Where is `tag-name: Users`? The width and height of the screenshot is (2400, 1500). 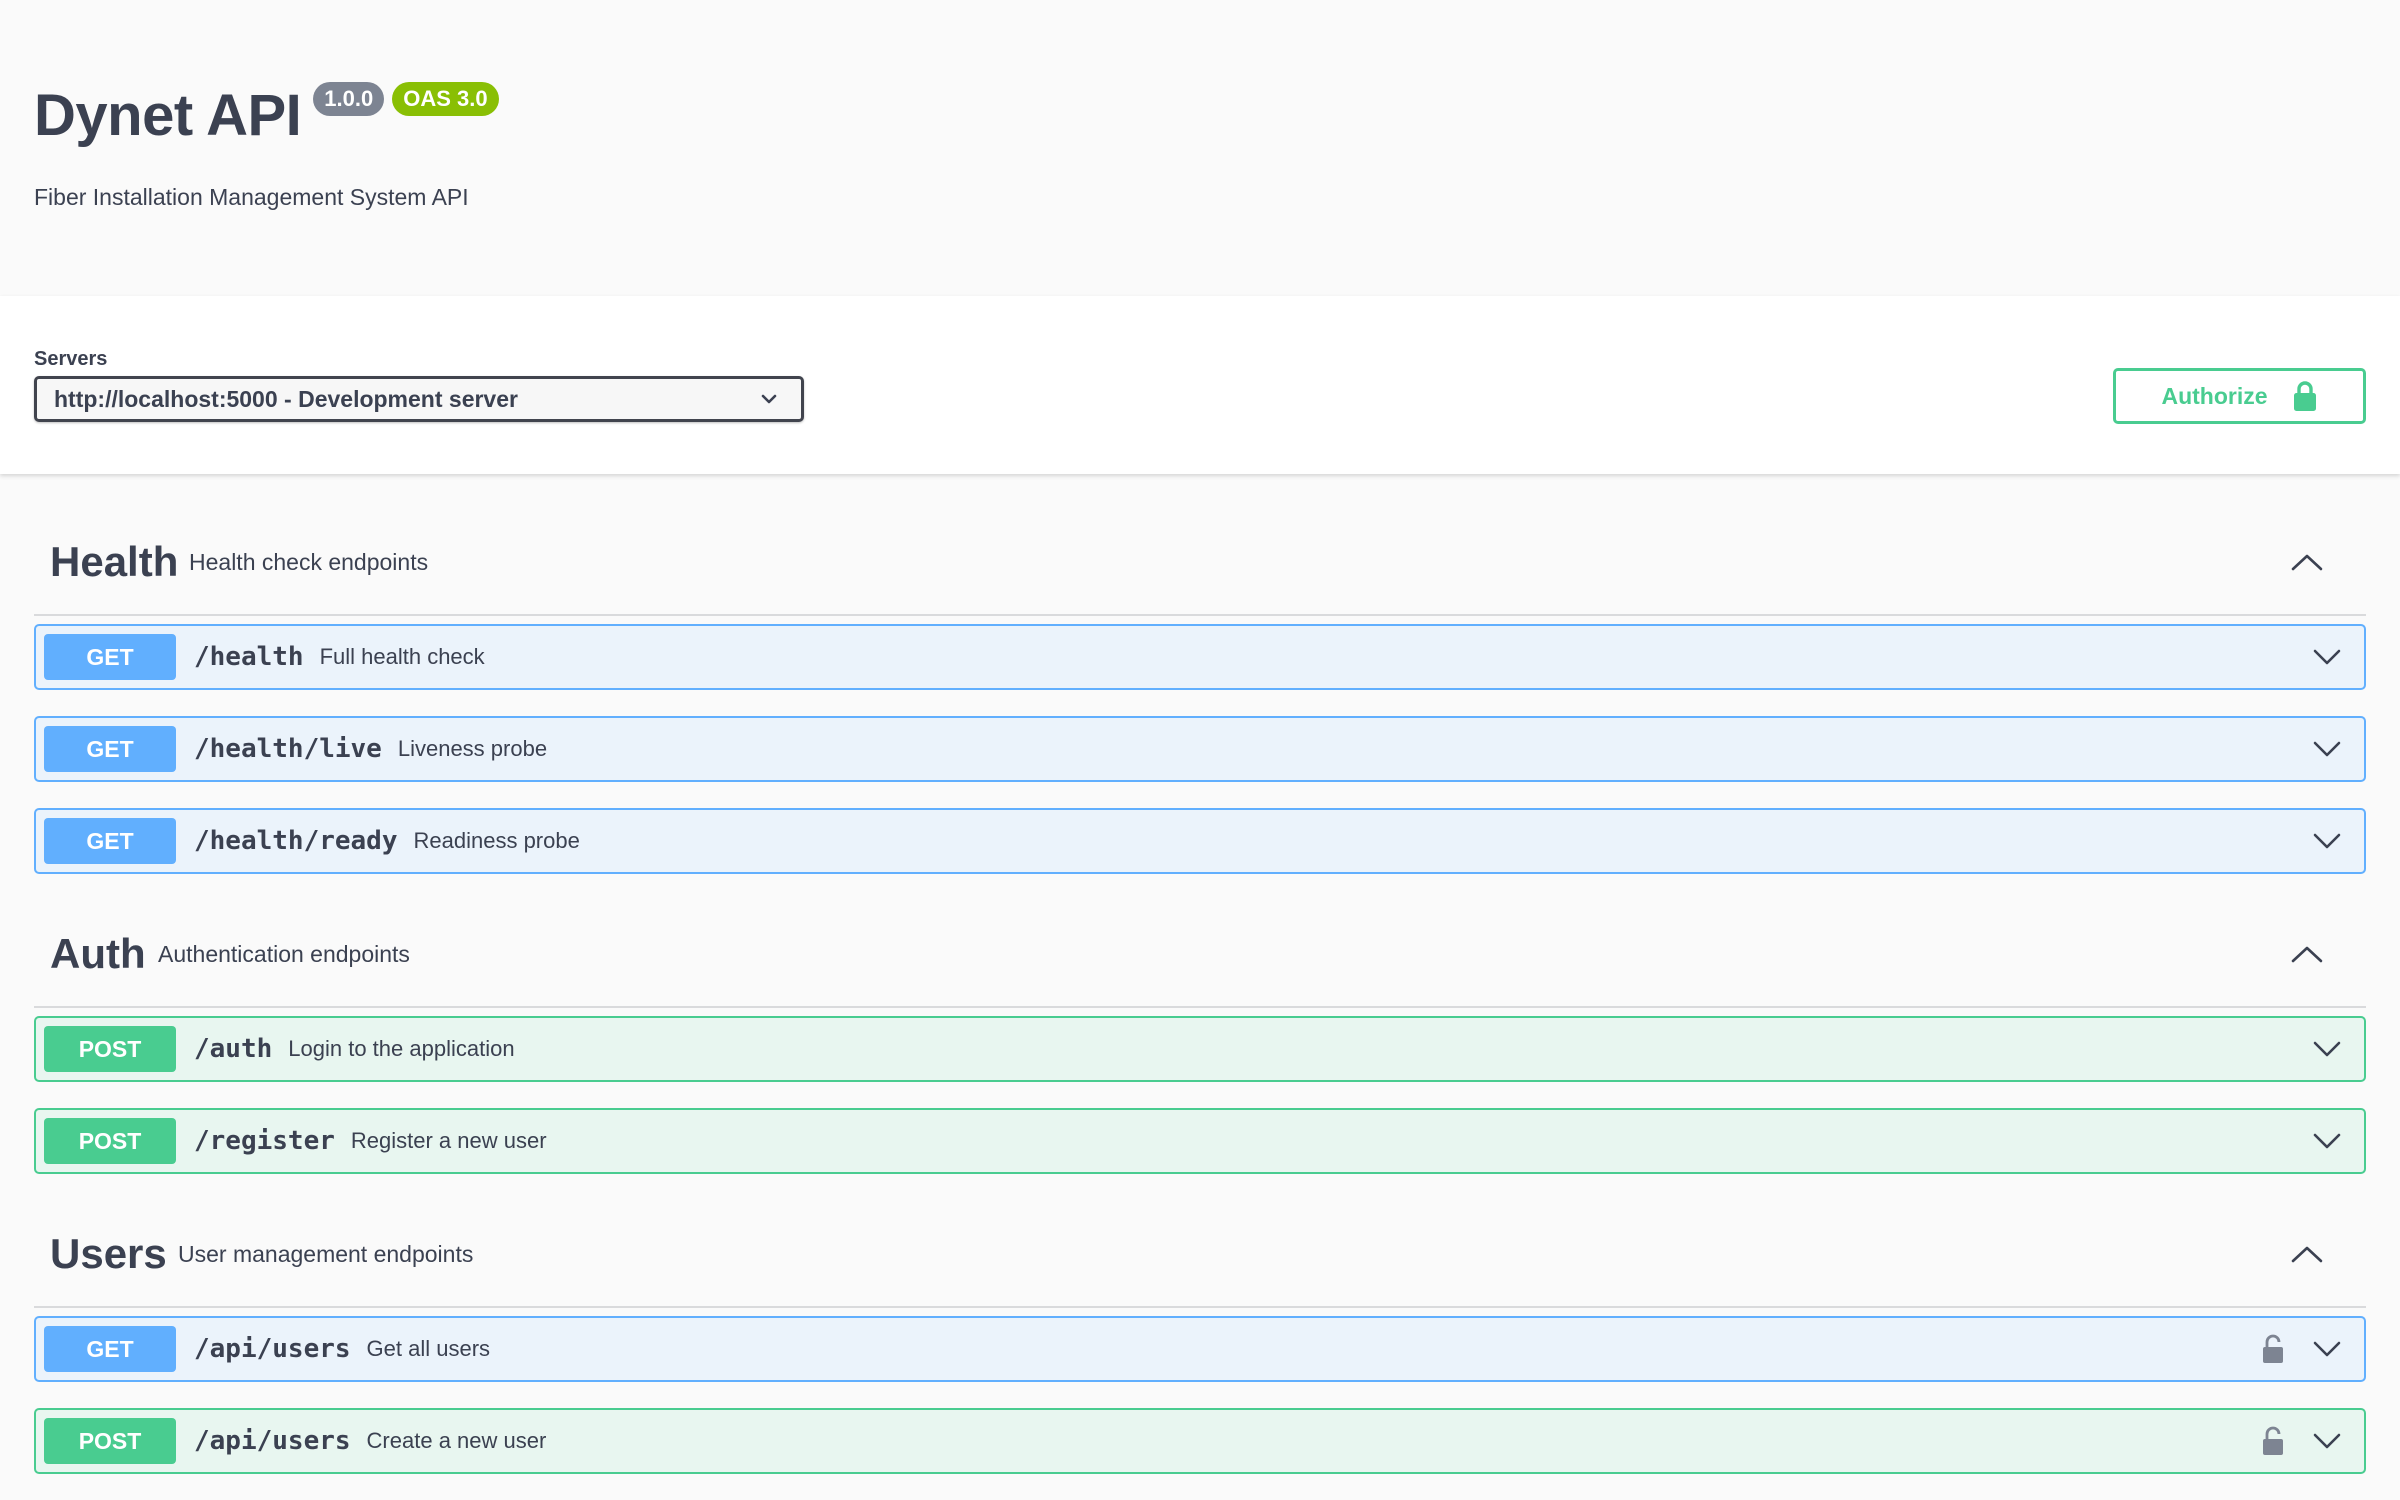 tag-name: Users is located at coordinates (108, 1253).